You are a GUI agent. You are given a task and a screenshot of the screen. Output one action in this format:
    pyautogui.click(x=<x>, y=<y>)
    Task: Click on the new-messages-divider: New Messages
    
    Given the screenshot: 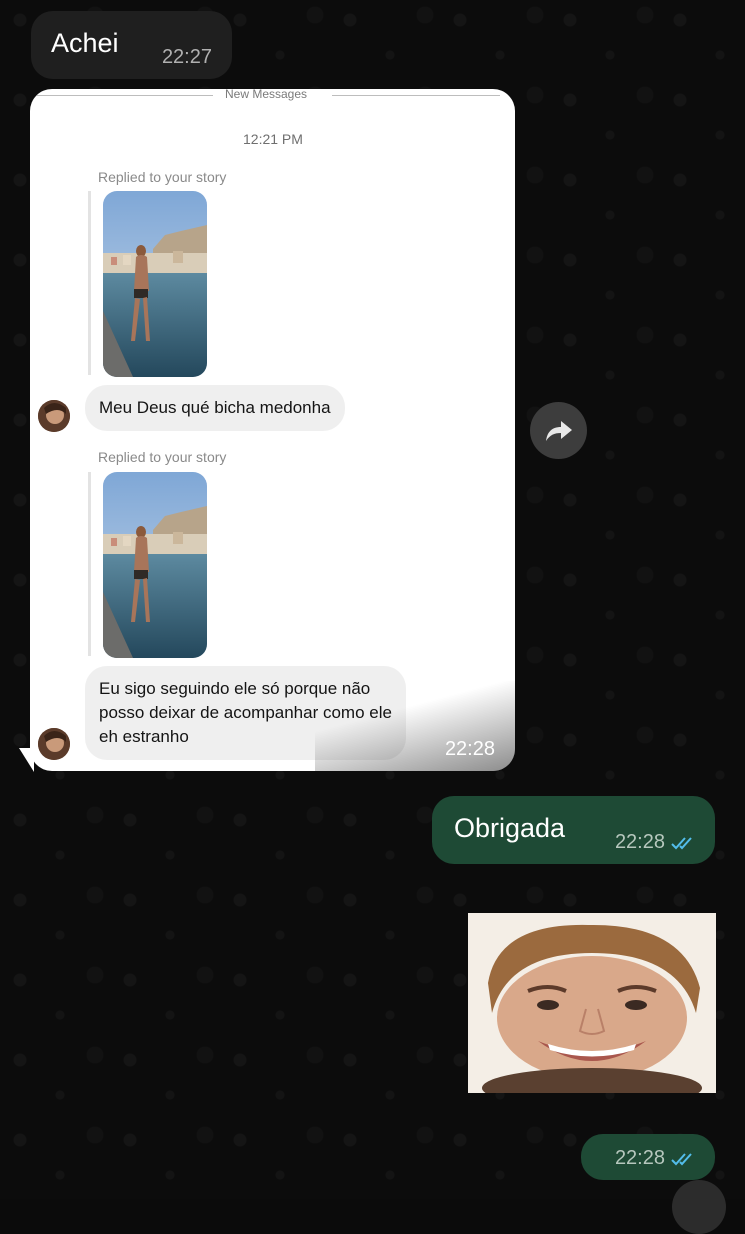 What is the action you would take?
    pyautogui.click(x=272, y=96)
    